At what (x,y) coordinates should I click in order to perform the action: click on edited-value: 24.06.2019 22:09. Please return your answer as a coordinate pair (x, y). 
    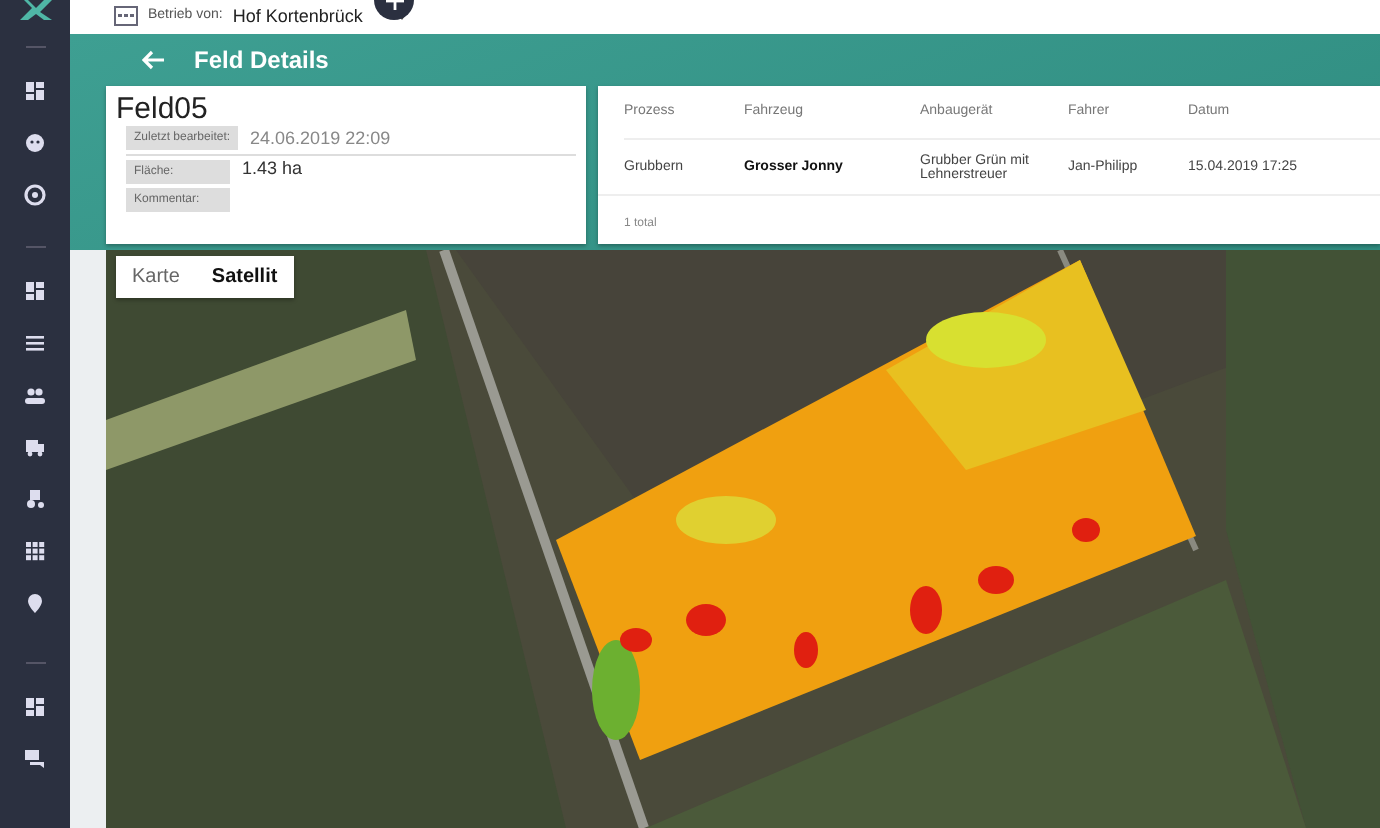
    Looking at the image, I should click on (320, 138).